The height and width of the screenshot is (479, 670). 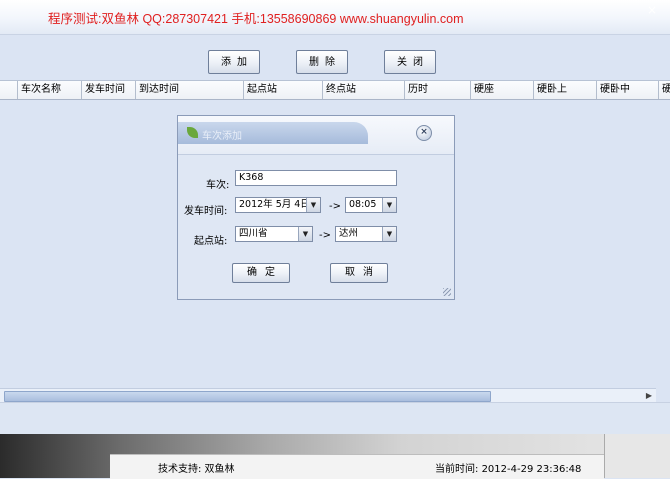 I want to click on column-header: 硬座, so click(x=501, y=90).